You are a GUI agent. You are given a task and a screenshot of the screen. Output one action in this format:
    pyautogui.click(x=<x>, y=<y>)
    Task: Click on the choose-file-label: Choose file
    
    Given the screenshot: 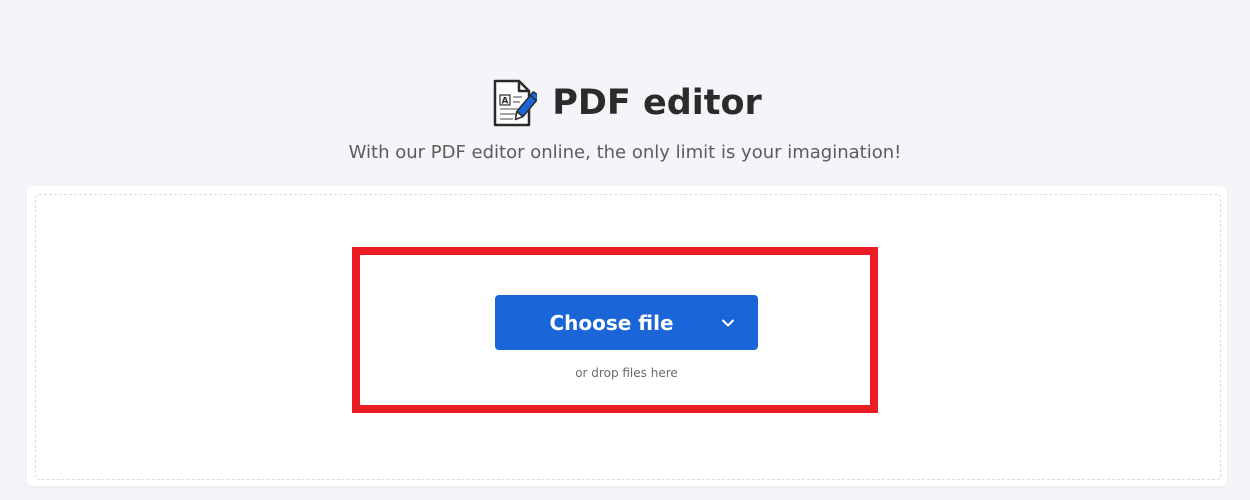 What is the action you would take?
    pyautogui.click(x=611, y=322)
    